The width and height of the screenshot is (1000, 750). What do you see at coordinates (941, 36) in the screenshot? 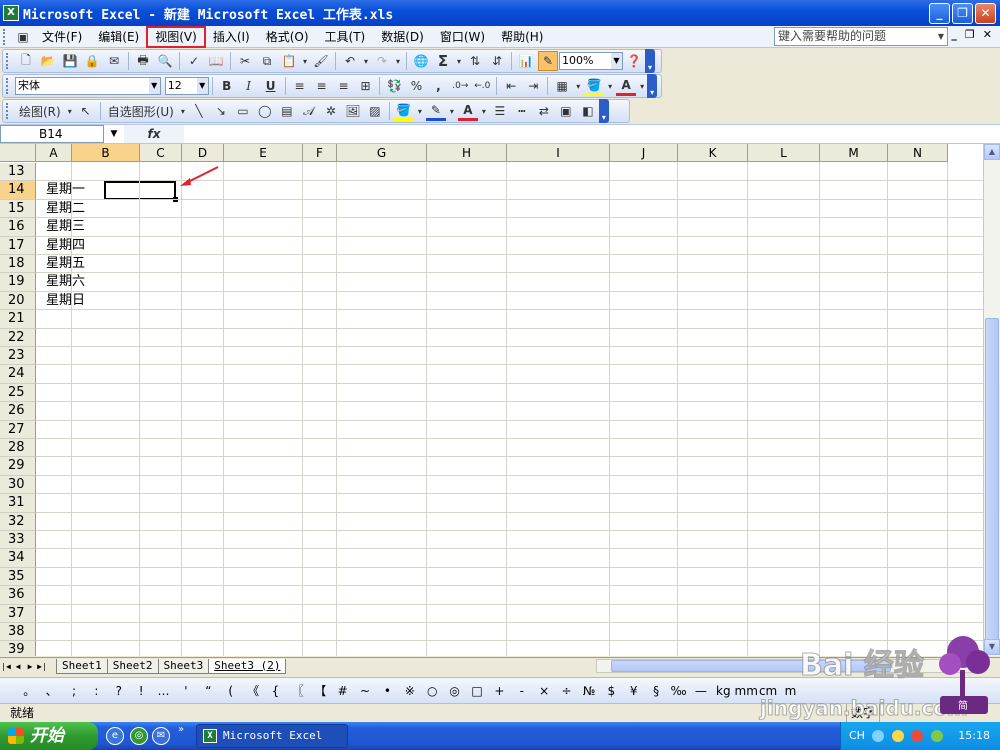
I see `help-dropdown-icon: ▼` at bounding box center [941, 36].